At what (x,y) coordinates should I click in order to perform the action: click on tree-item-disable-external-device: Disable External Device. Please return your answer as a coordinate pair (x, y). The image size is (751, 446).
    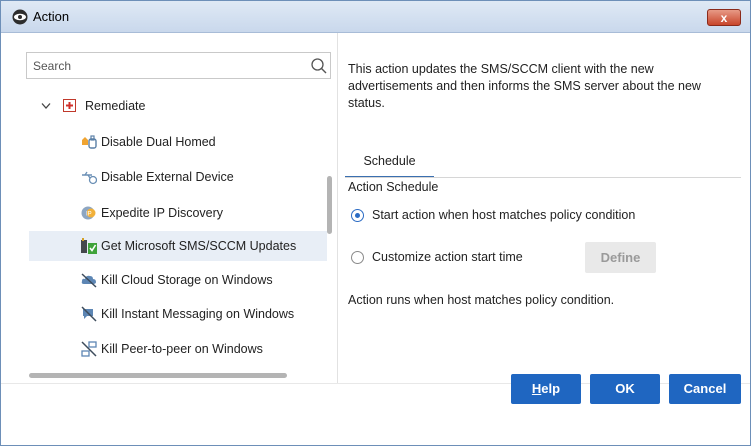
    Looking at the image, I should click on (164, 177).